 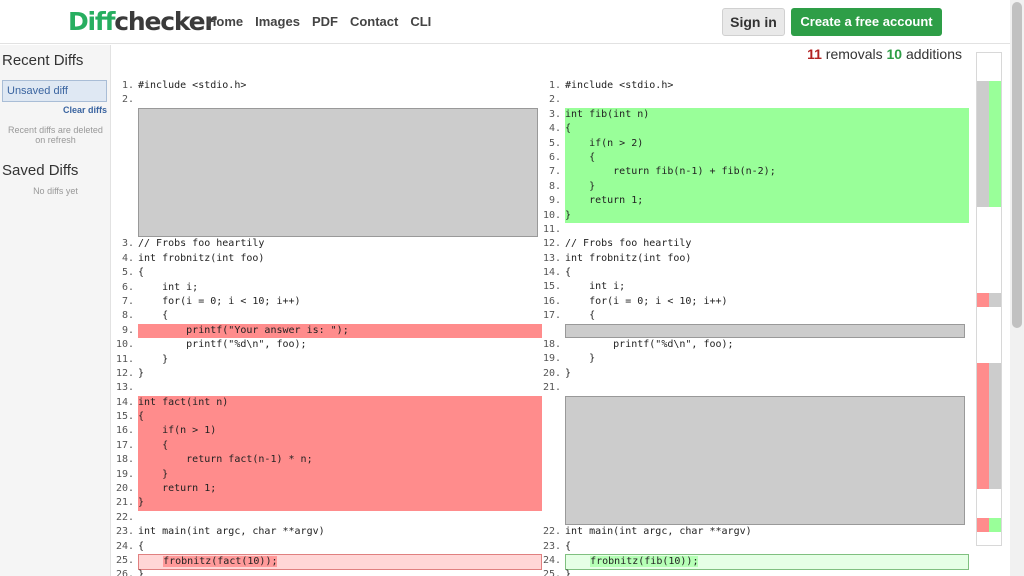 I want to click on line-code: return 1;, so click(x=340, y=489).